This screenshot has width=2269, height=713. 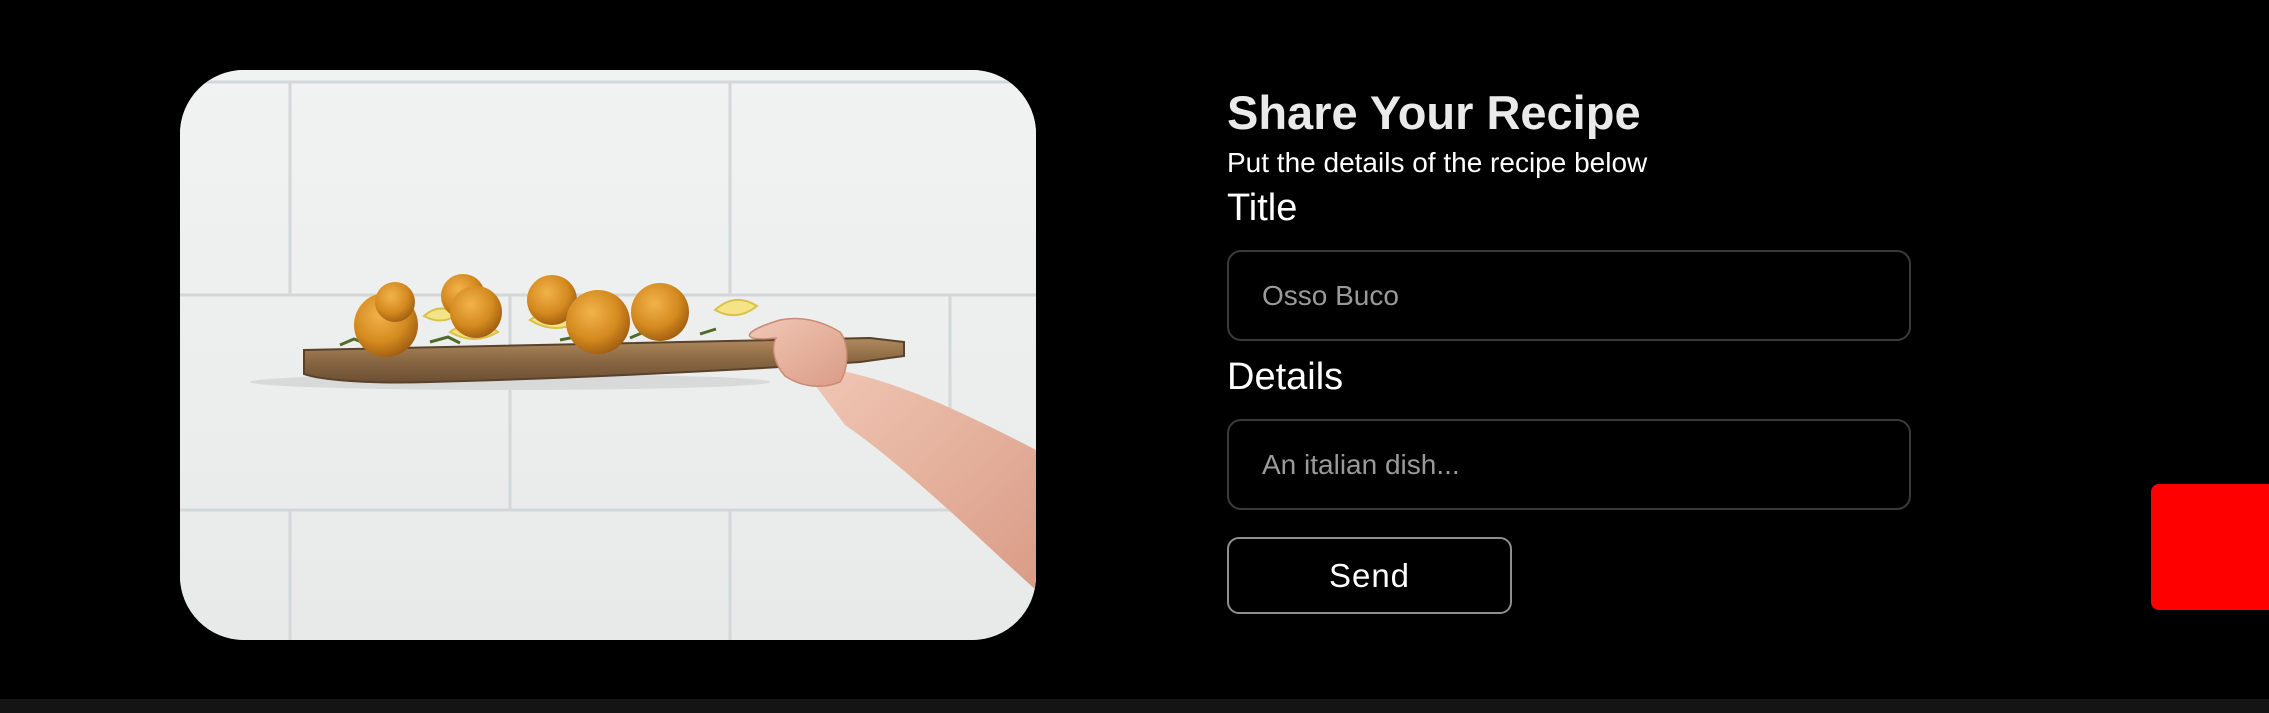 I want to click on send-button: Send, so click(x=1369, y=575).